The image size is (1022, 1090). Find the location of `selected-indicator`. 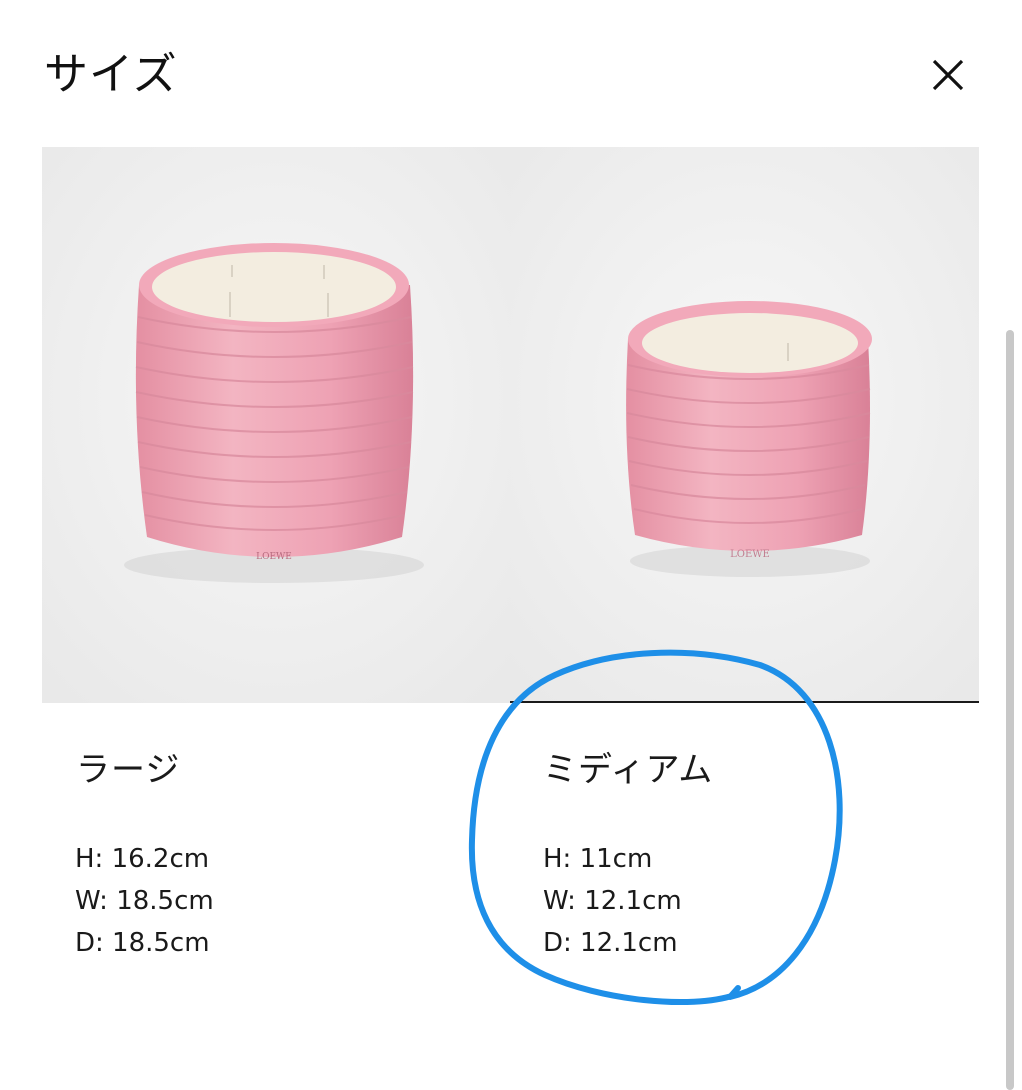

selected-indicator is located at coordinates (744, 702).